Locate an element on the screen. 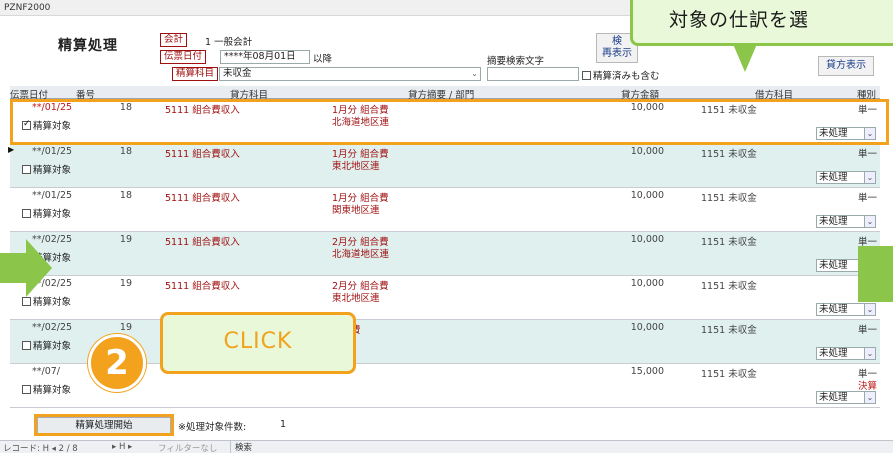  col-credit-account: 貸方科目 is located at coordinates (249, 95).